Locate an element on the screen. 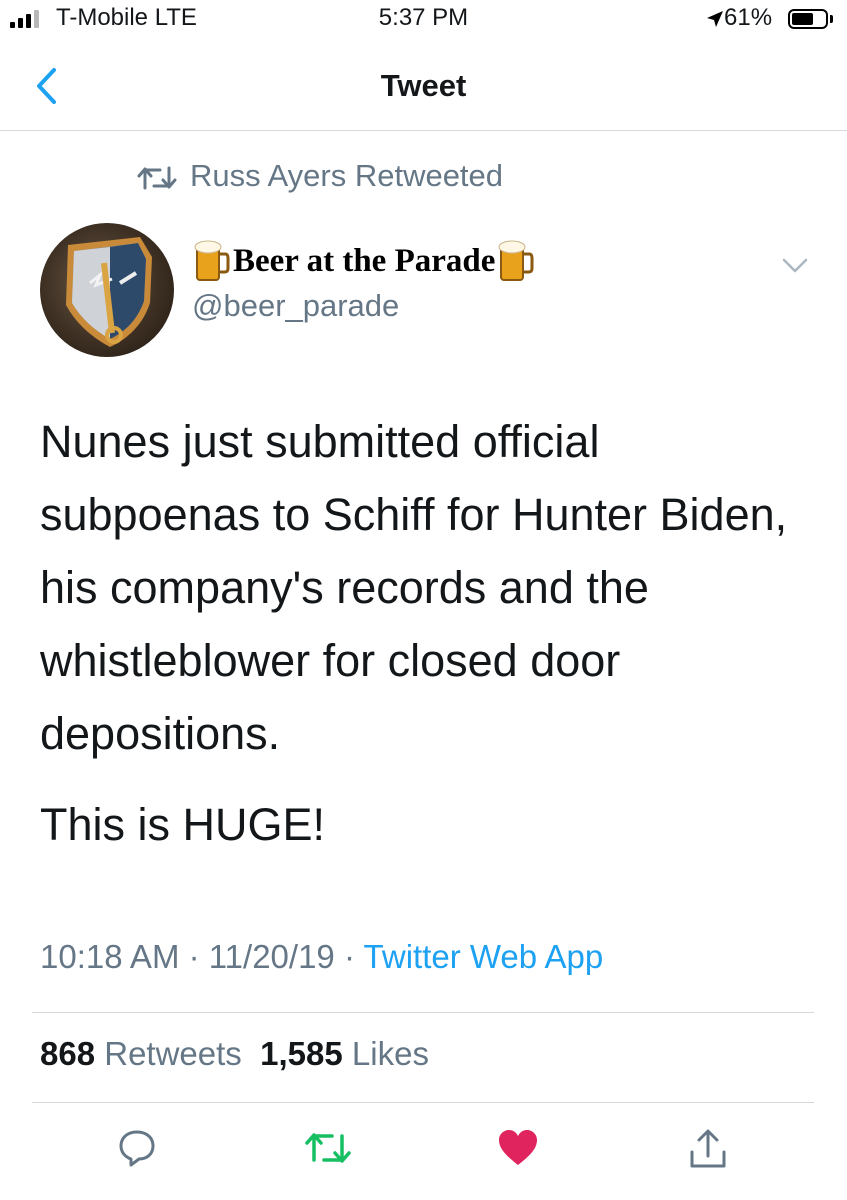 This screenshot has height=1200, width=847. nav-divider is located at coordinates (423, 130).